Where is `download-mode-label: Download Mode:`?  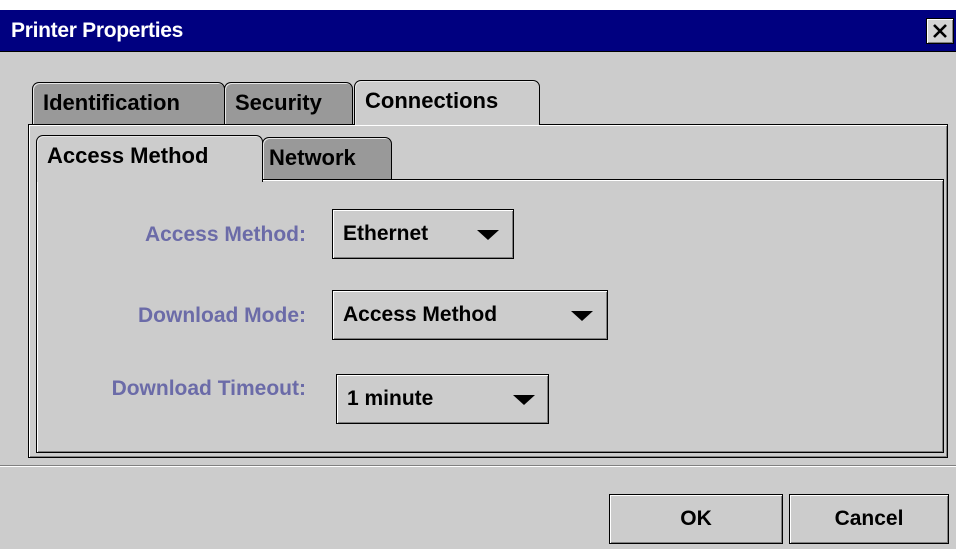 download-mode-label: Download Mode: is located at coordinates (222, 315).